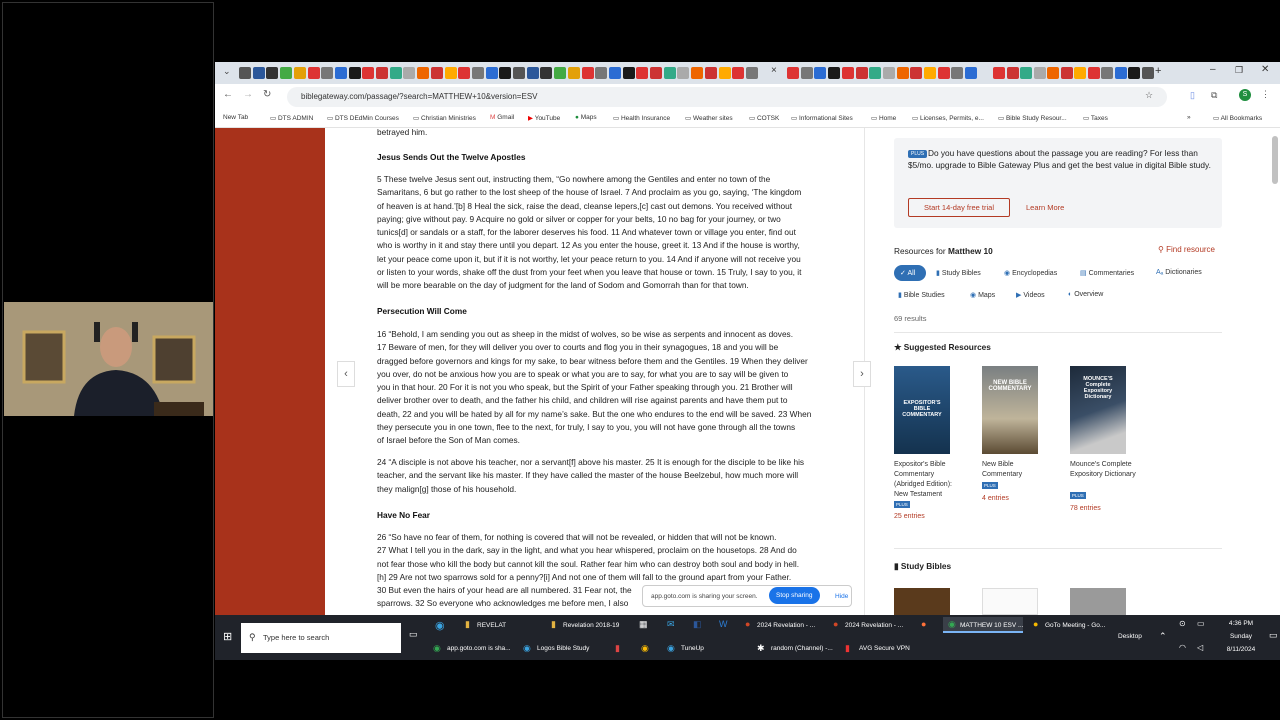 This screenshot has width=1280, height=720. What do you see at coordinates (910, 273) in the screenshot?
I see `chip-all: ✓ All` at bounding box center [910, 273].